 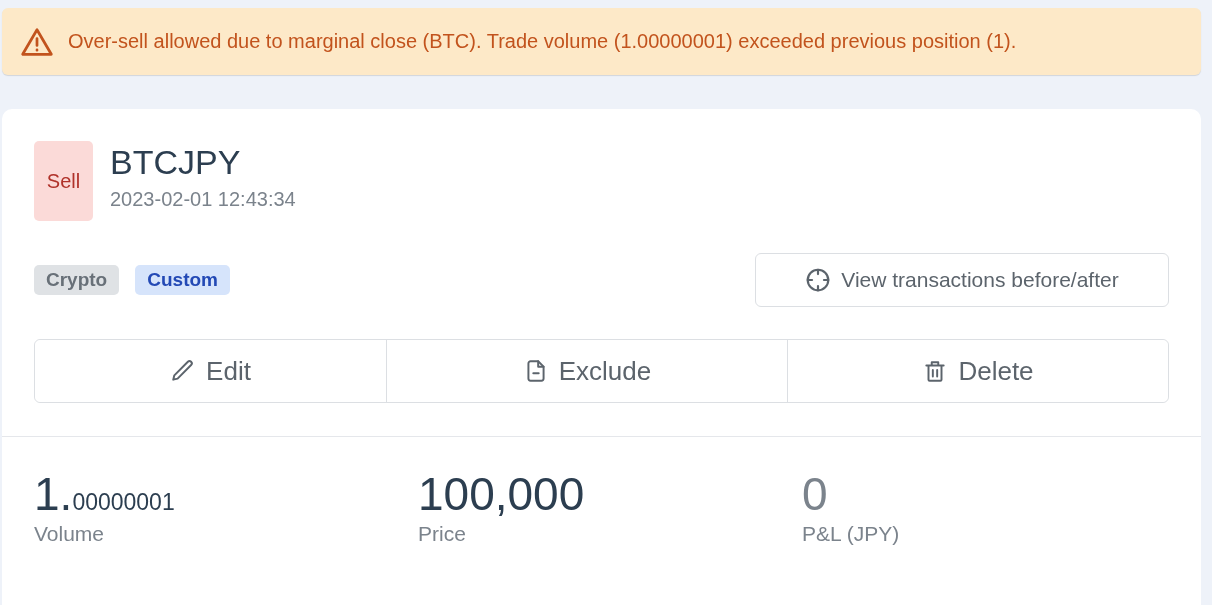 I want to click on view-transactions-button: View transactions before/after, so click(x=962, y=280).